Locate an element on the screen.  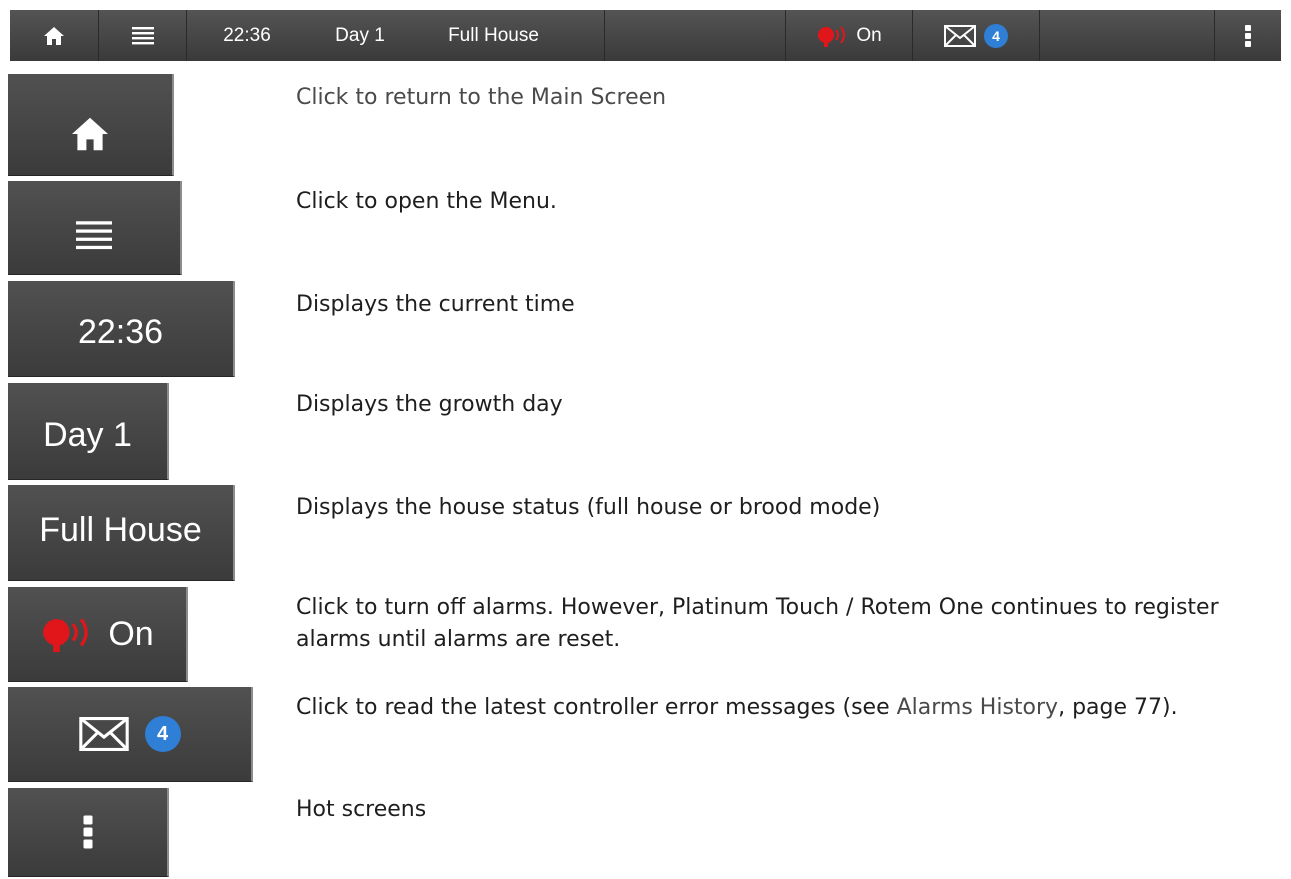
alarm-button: On is located at coordinates (849, 35).